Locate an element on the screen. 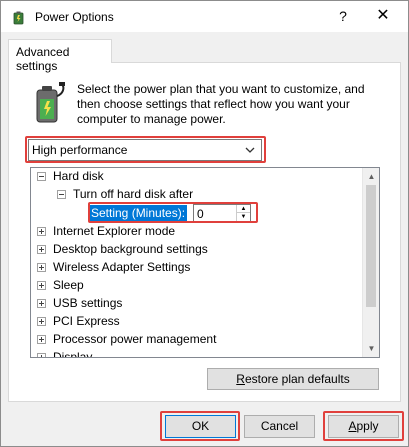 This screenshot has height=447, width=409. tab-advanced-settings: Advanced settings is located at coordinates (60, 56).